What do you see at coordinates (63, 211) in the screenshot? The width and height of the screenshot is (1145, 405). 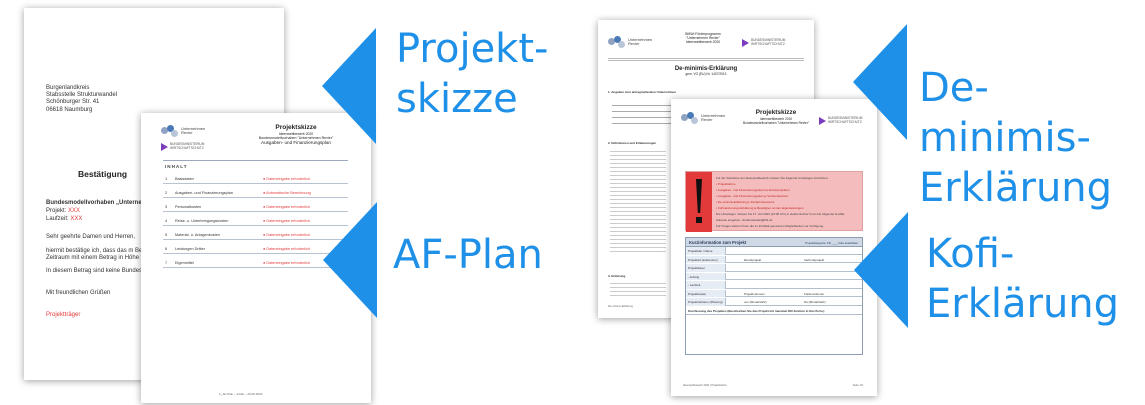 I see `letter-projekt: Projekt: XXX` at bounding box center [63, 211].